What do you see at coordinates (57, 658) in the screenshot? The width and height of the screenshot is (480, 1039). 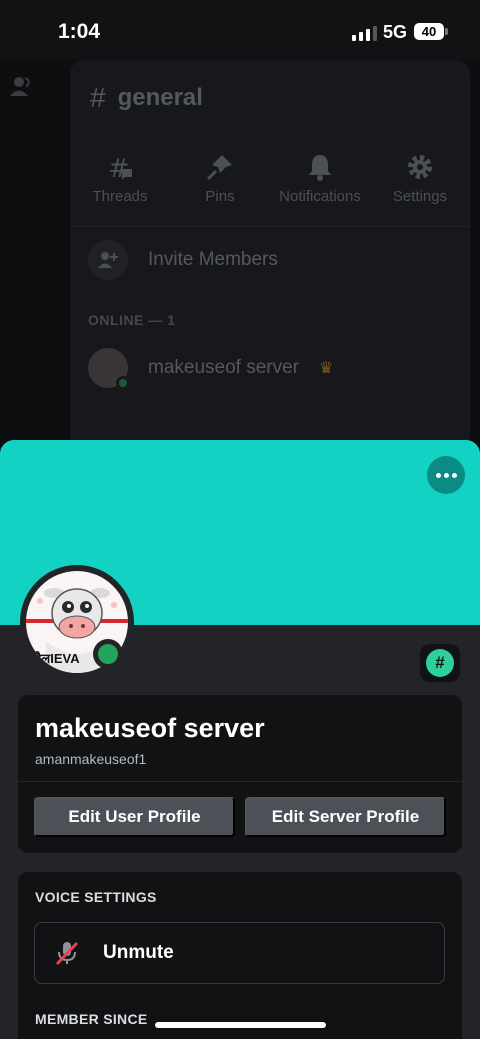 I see `avatar-caption: बैलIEVA` at bounding box center [57, 658].